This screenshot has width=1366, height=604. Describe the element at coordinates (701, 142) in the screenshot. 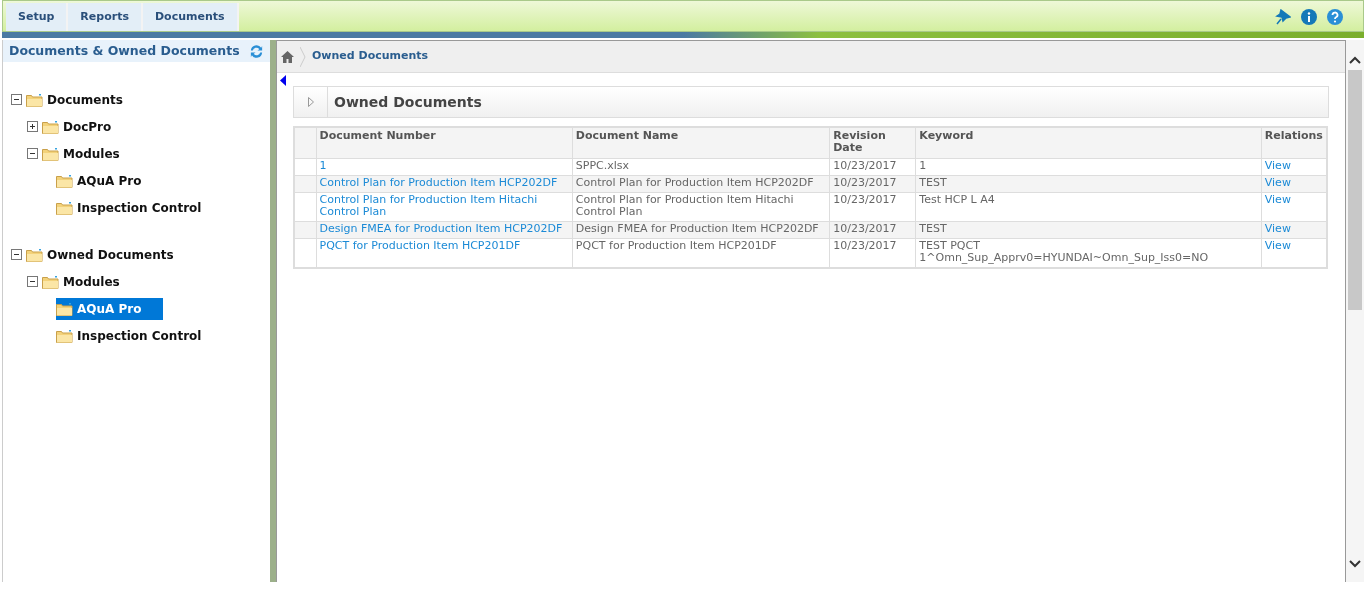

I see `column-header: Document Name` at that location.